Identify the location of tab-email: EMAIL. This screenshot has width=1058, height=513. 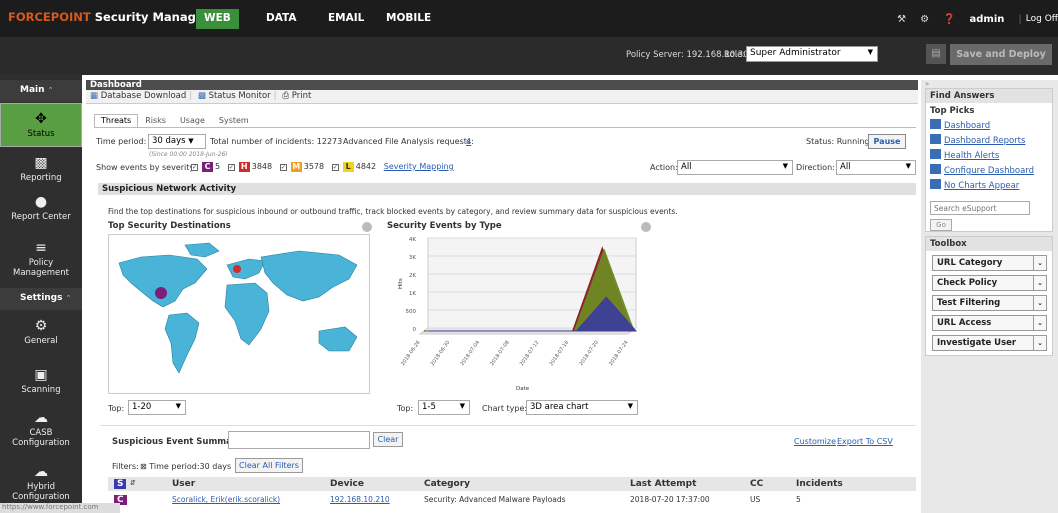
(346, 19).